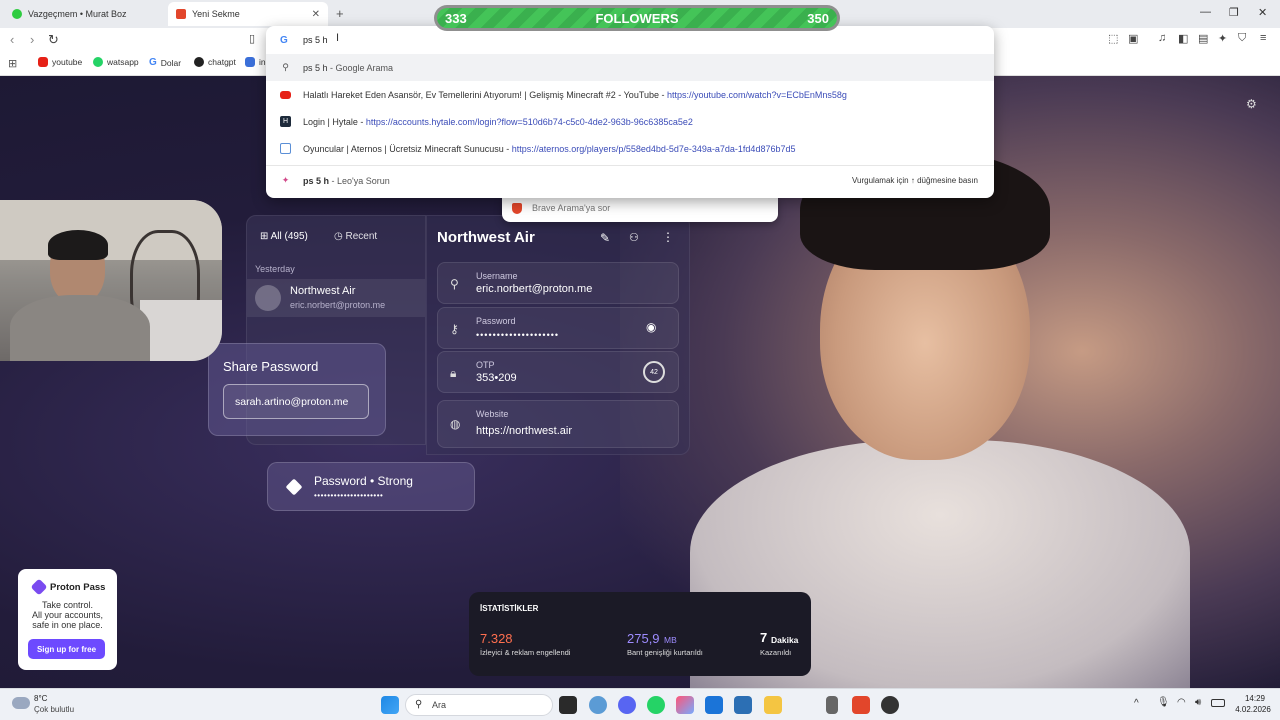 The image size is (1280, 720). What do you see at coordinates (1133, 38) in the screenshot?
I see `wallet-icon: ▣` at bounding box center [1133, 38].